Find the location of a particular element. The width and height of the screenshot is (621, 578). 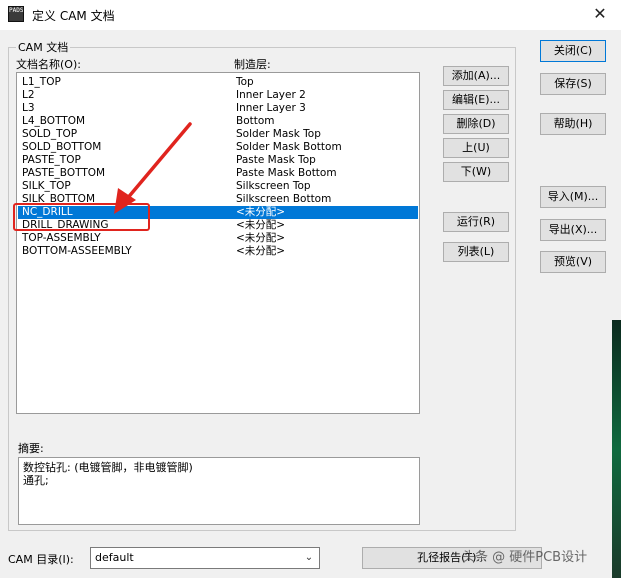

list-item: PASTE_BOTTOM Paste Mask Bottom is located at coordinates (218, 173).